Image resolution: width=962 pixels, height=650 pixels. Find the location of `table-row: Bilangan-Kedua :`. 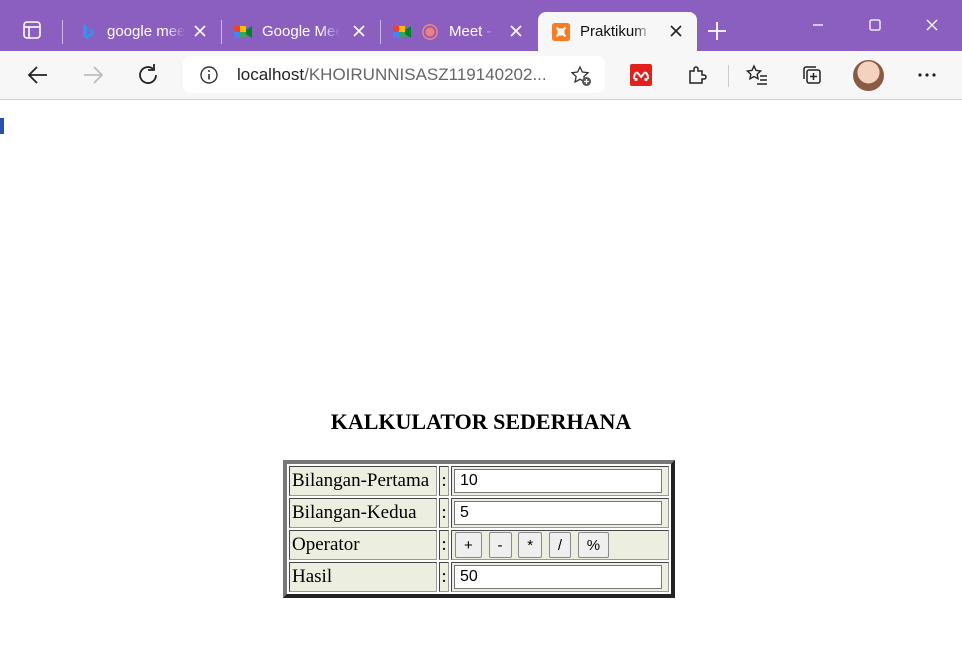

table-row: Bilangan-Kedua : is located at coordinates (479, 513).